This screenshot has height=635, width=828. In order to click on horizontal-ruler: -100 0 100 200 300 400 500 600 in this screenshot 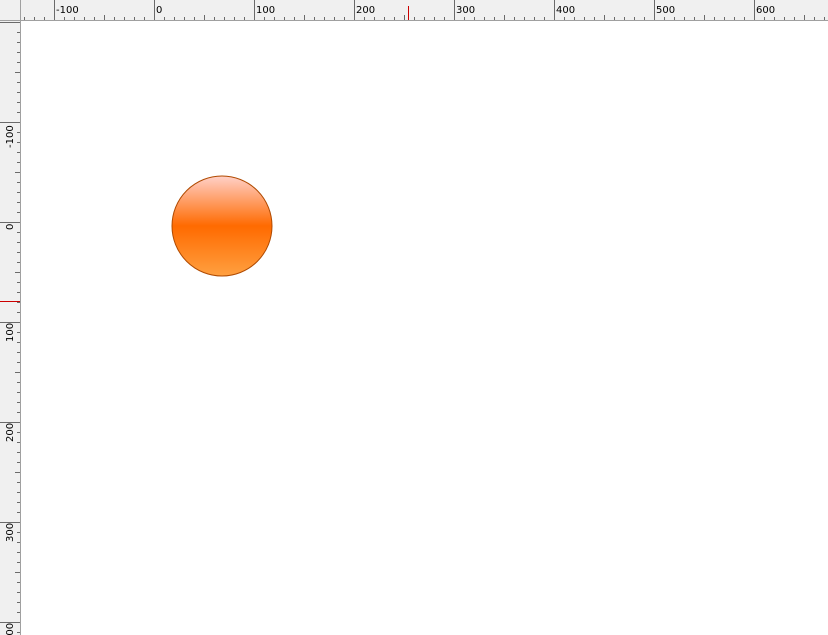, I will do `click(424, 10)`.